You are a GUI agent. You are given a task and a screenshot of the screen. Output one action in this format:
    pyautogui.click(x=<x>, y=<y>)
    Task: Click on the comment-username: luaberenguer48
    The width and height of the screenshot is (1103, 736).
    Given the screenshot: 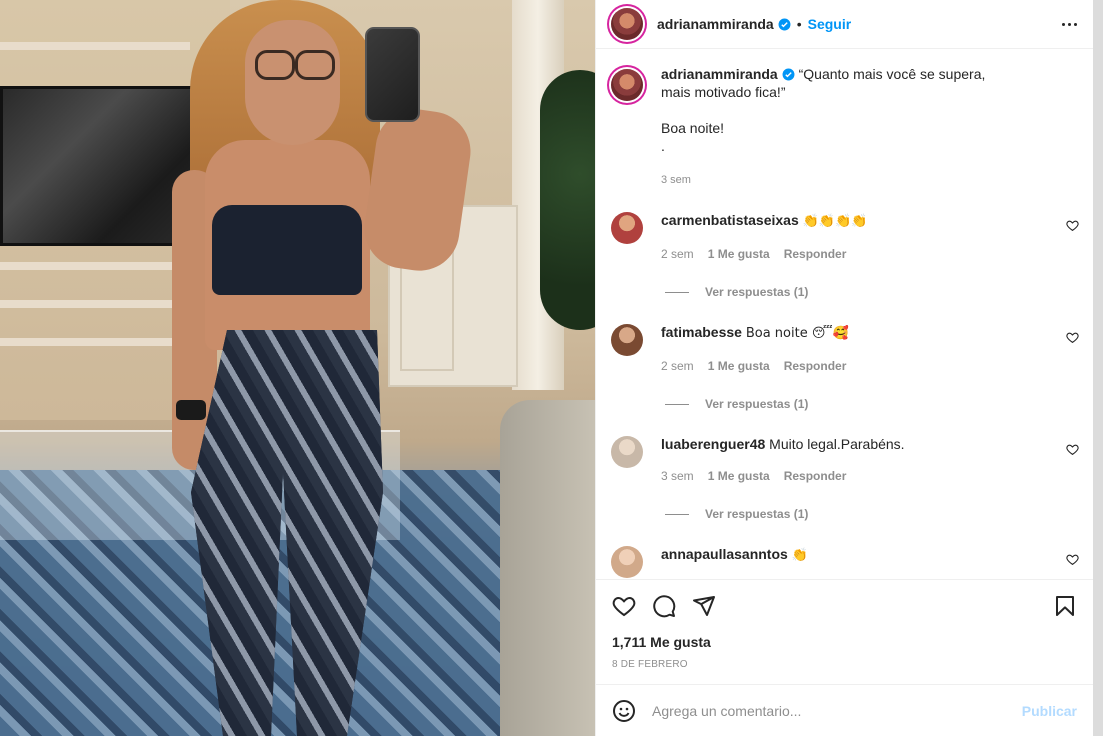 What is the action you would take?
    pyautogui.click(x=713, y=444)
    